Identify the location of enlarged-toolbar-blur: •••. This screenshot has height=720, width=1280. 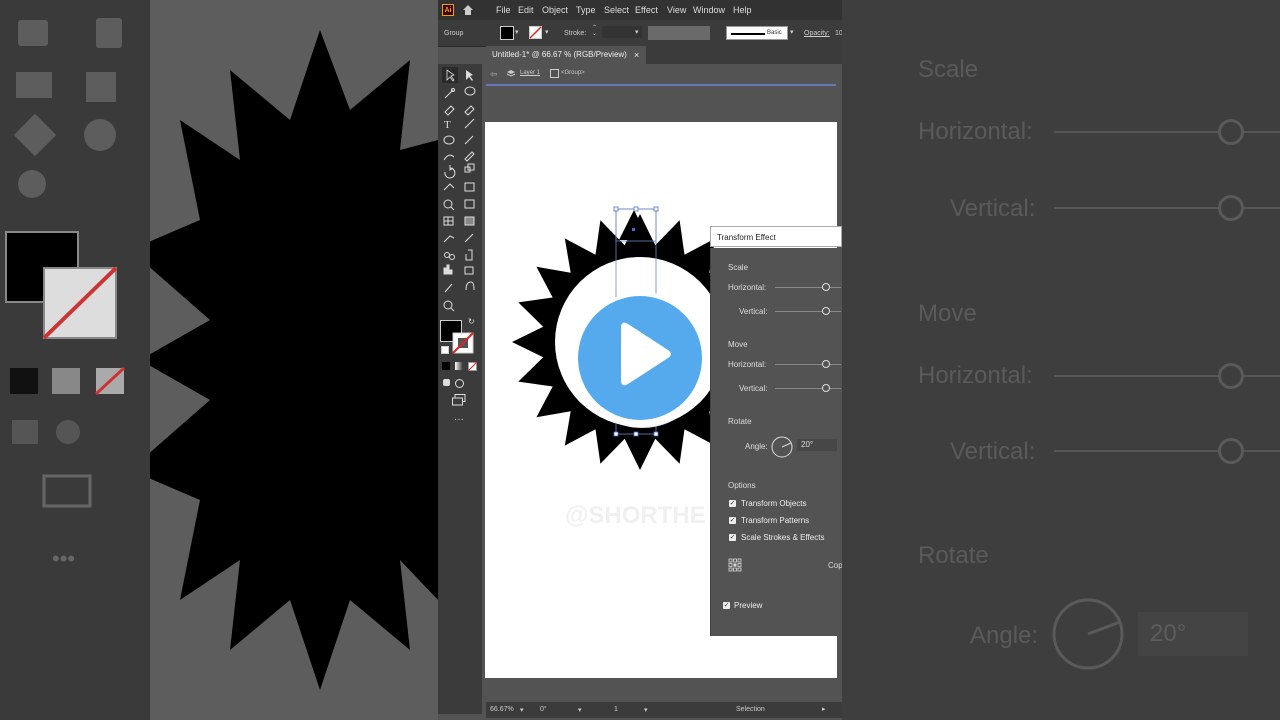
(75, 360).